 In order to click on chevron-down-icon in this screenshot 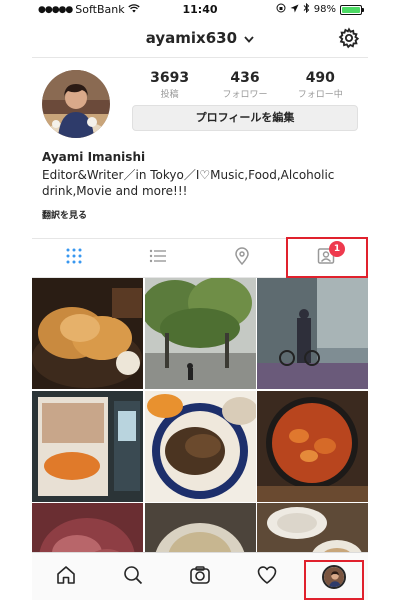, I will do `click(249, 39)`.